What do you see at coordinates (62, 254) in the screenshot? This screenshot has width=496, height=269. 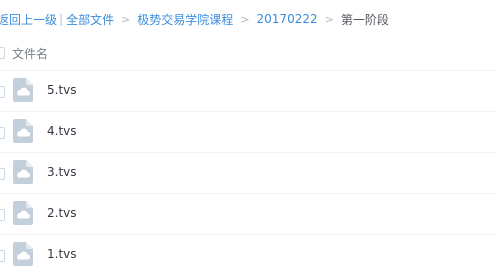 I see `file-name: 1.tvs` at bounding box center [62, 254].